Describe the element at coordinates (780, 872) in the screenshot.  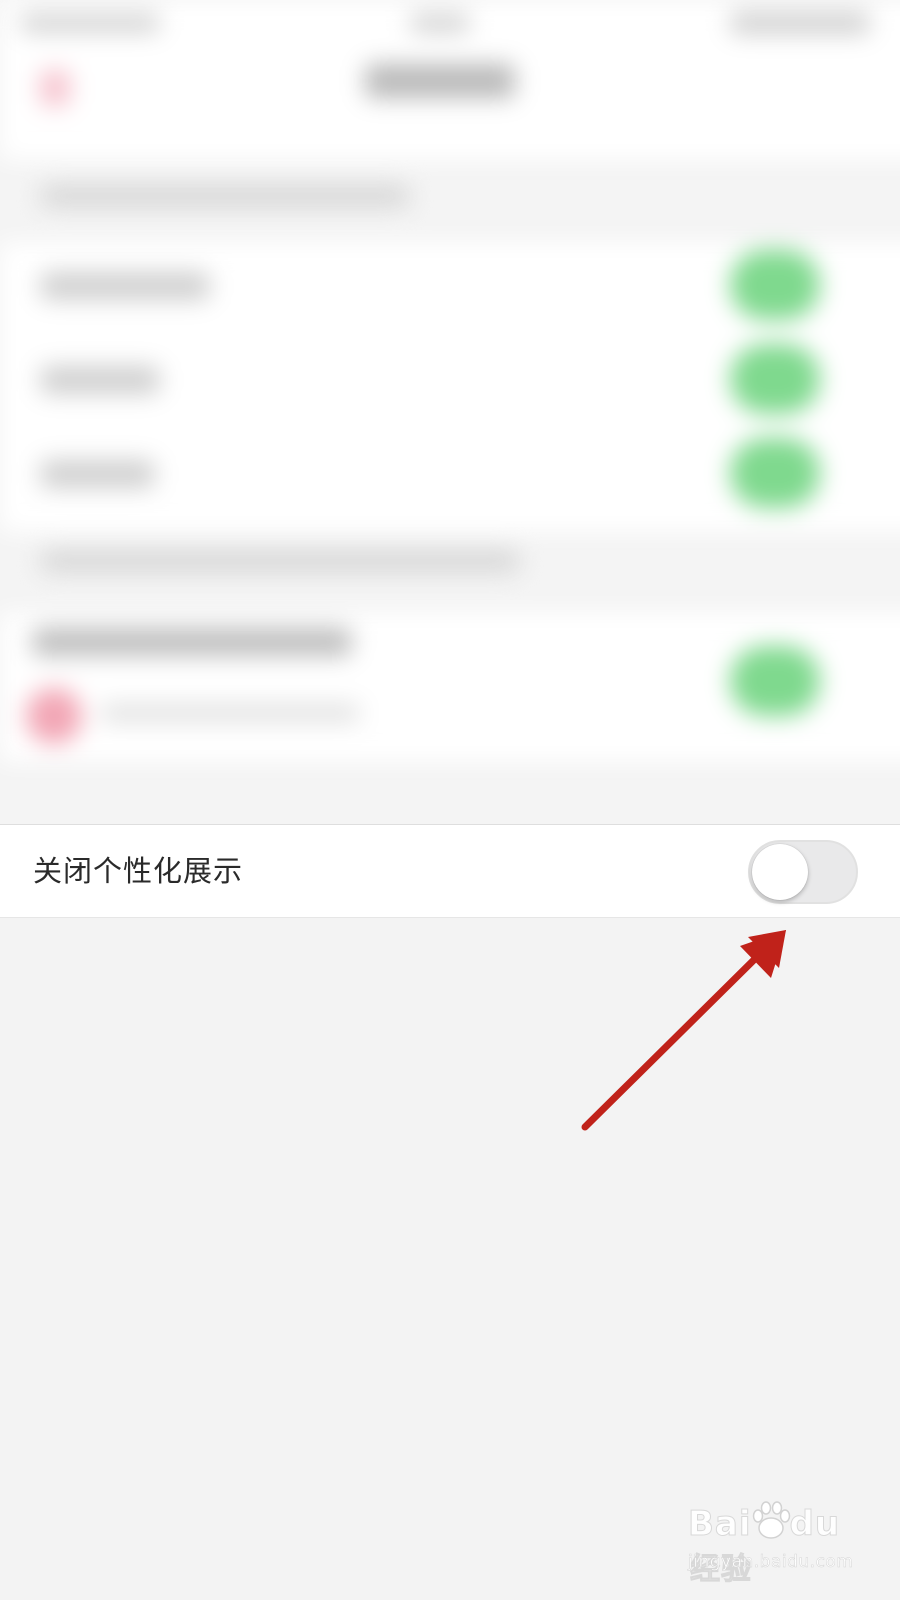
I see `toggle-knob` at that location.